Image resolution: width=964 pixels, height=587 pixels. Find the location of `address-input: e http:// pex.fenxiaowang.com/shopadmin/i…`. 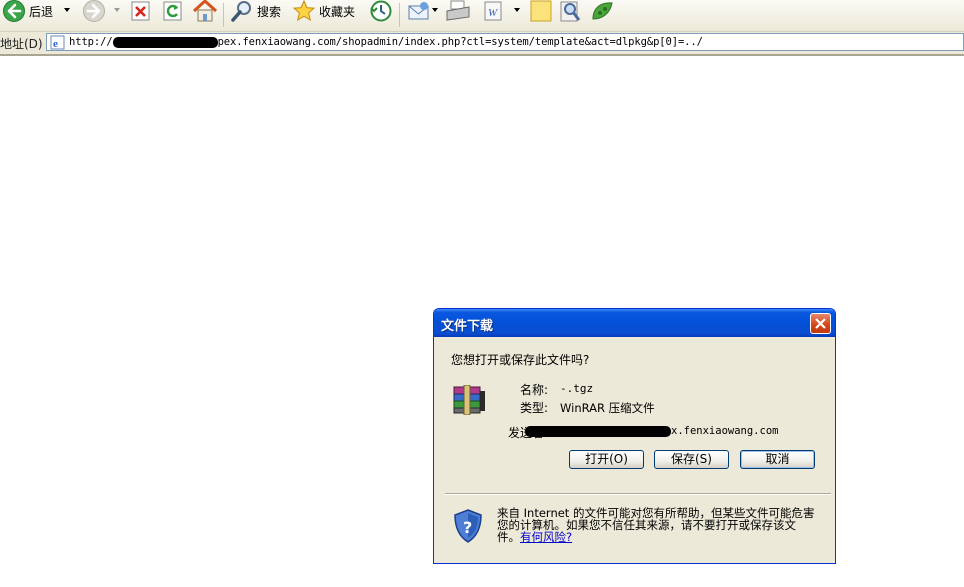

address-input: e http:// pex.fenxiaowang.com/shopadmin/i… is located at coordinates (505, 42).